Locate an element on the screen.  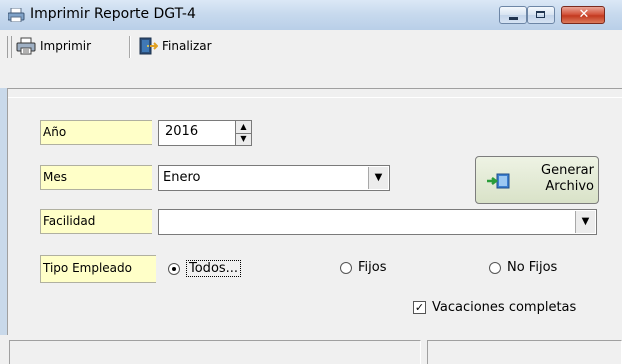
printer-doc-icon is located at coordinates (16, 15).